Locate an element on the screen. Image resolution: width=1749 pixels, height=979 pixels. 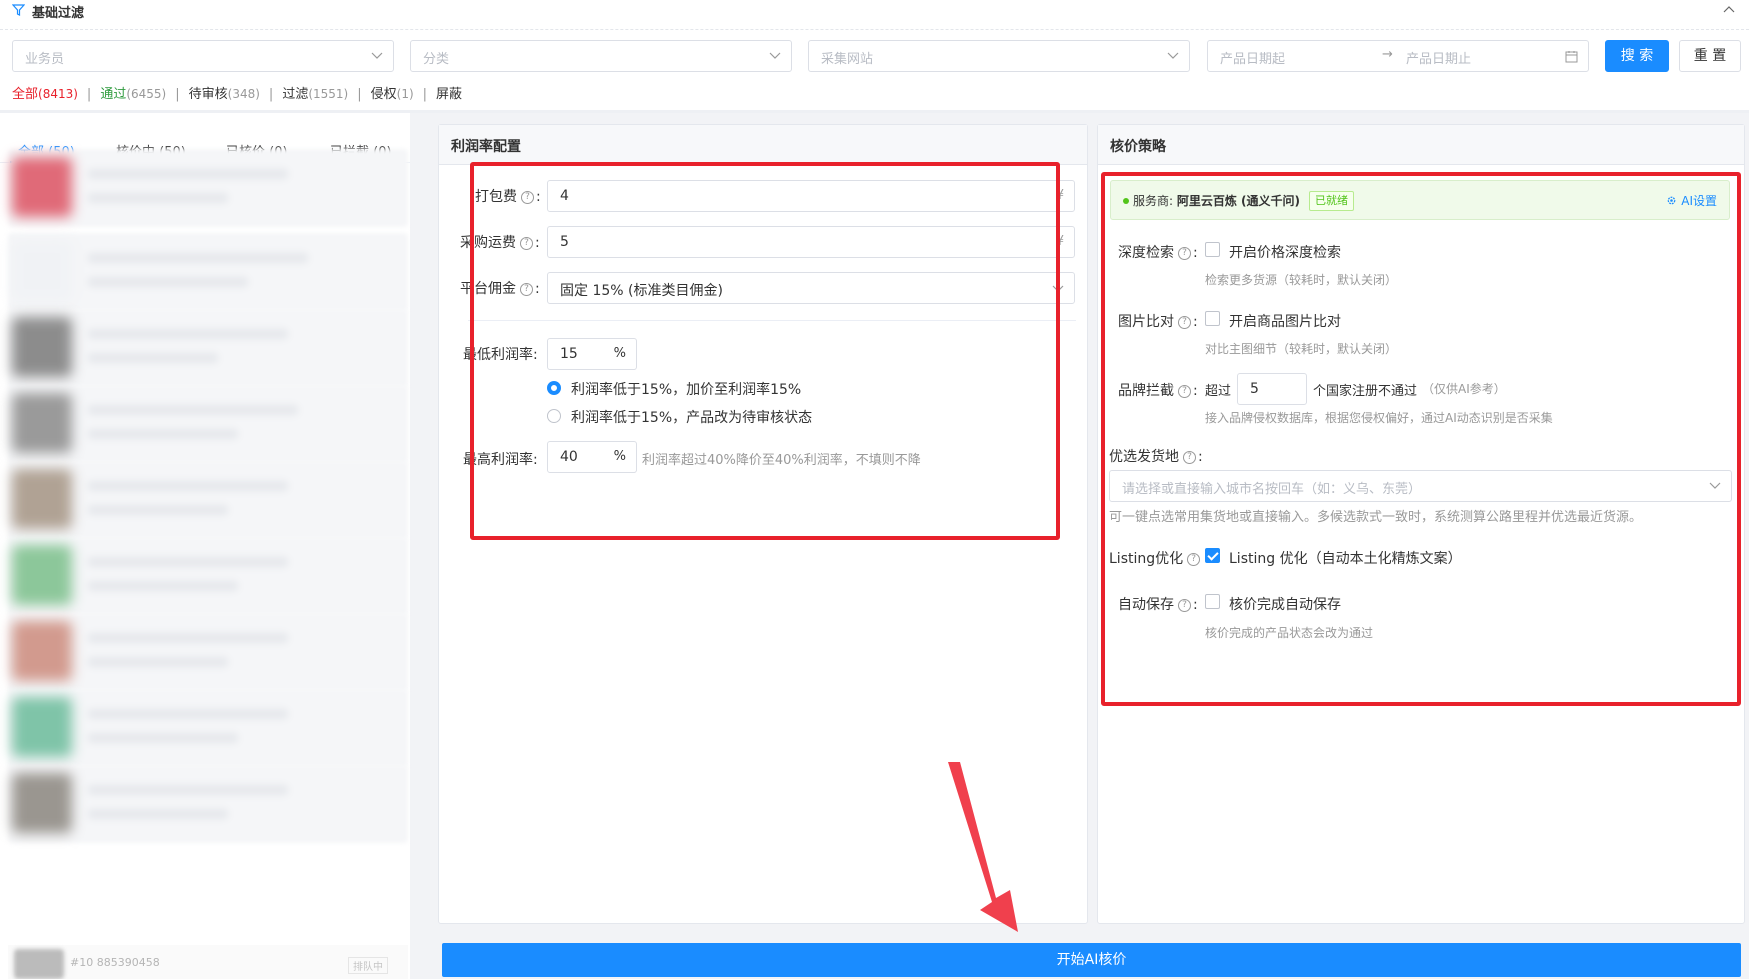
card-title: 利润率配置 is located at coordinates (486, 147).